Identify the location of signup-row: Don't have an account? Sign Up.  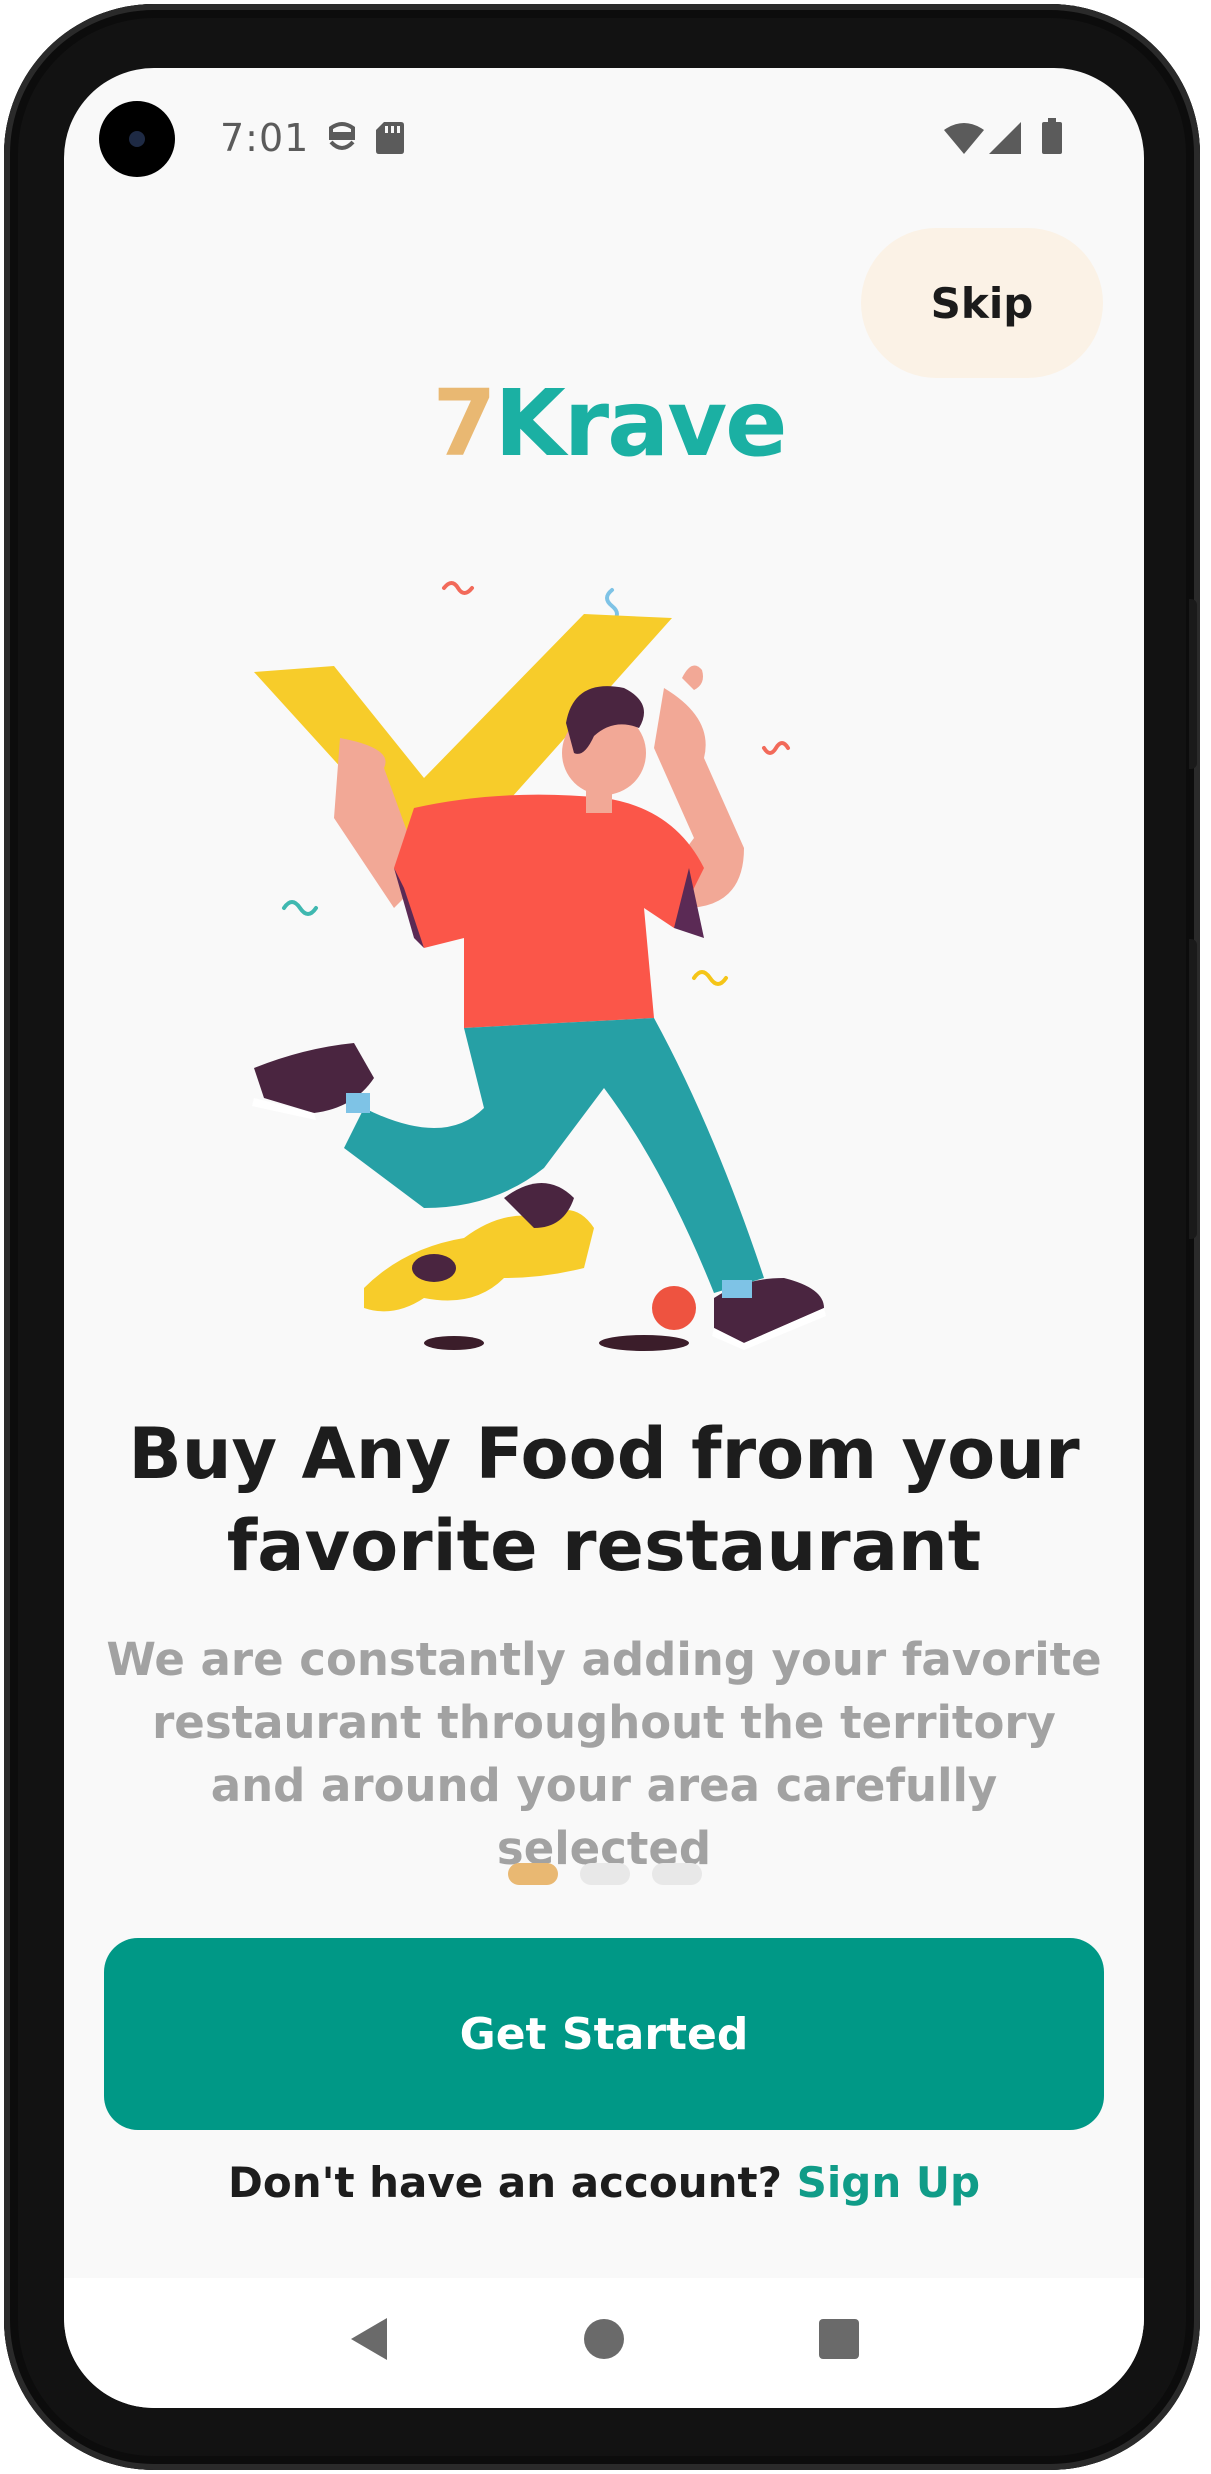
(604, 2182).